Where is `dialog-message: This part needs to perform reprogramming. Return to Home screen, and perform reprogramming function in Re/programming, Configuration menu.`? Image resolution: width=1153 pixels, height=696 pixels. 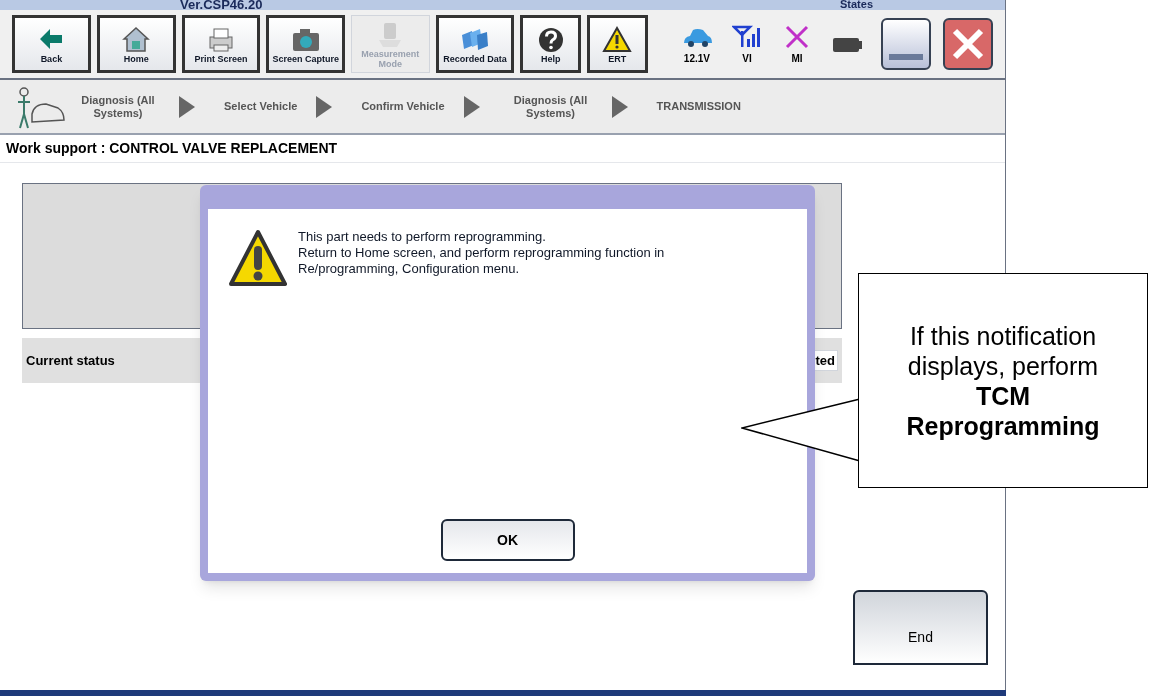
dialog-message: This part needs to perform reprogramming. Return to Home screen, and perform reprogramming function in Re/programming, Configuration menu. is located at coordinates (481, 253).